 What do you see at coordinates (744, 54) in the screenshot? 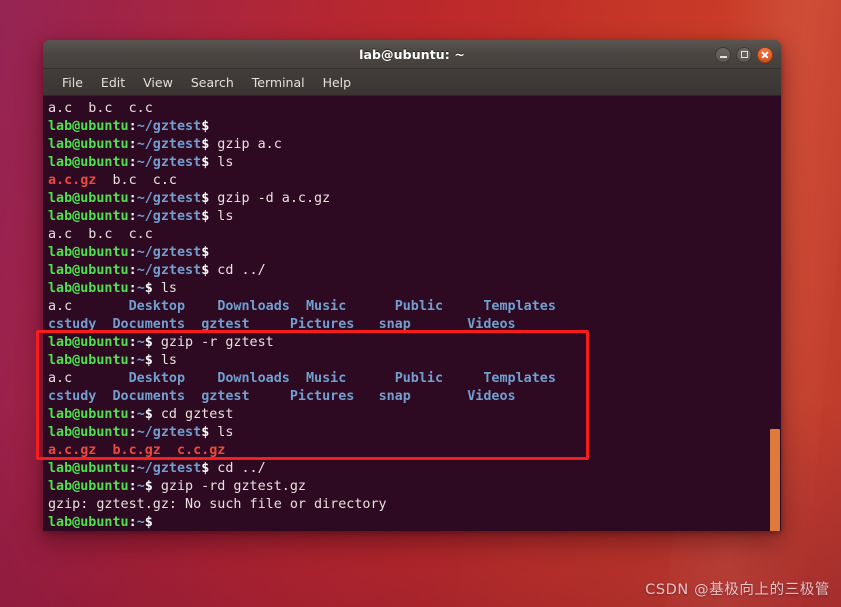
I see `maximize-button` at bounding box center [744, 54].